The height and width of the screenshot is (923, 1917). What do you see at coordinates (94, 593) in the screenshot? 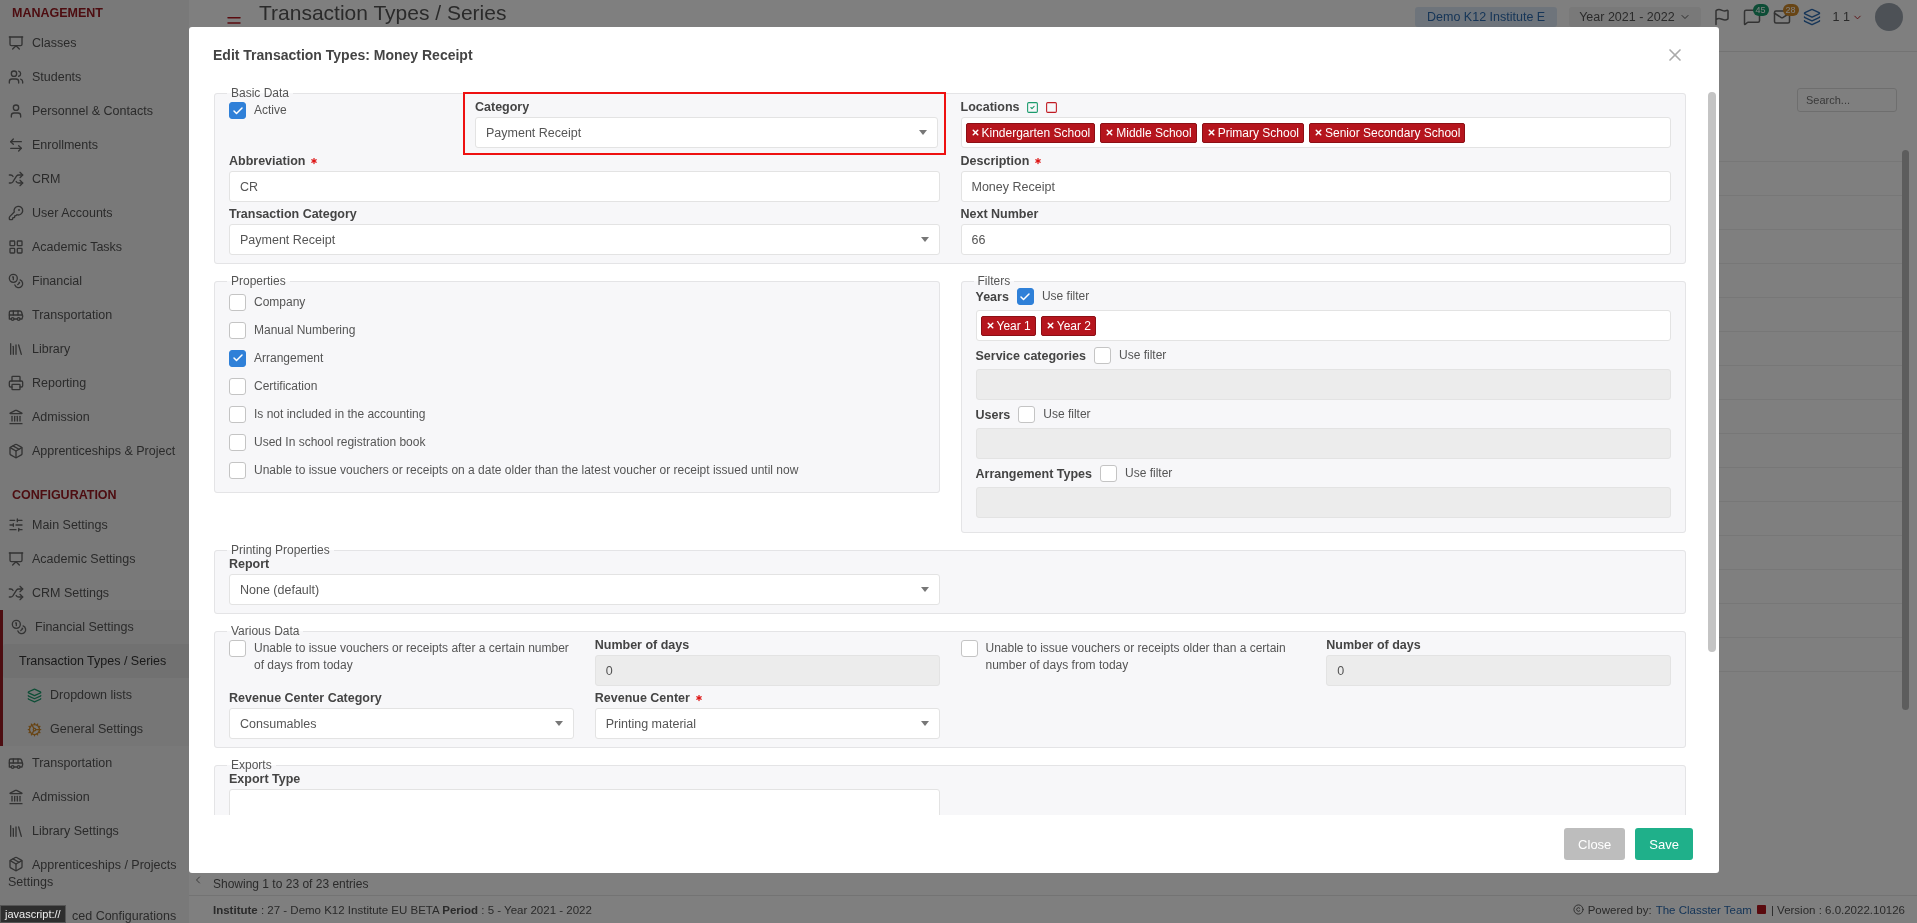
I see `sidebar-item: CRM Settings` at bounding box center [94, 593].